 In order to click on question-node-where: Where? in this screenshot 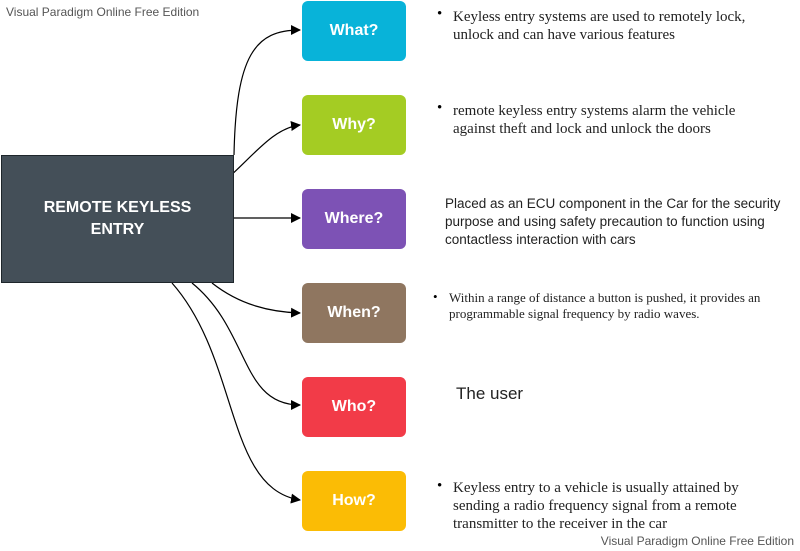, I will do `click(354, 219)`.